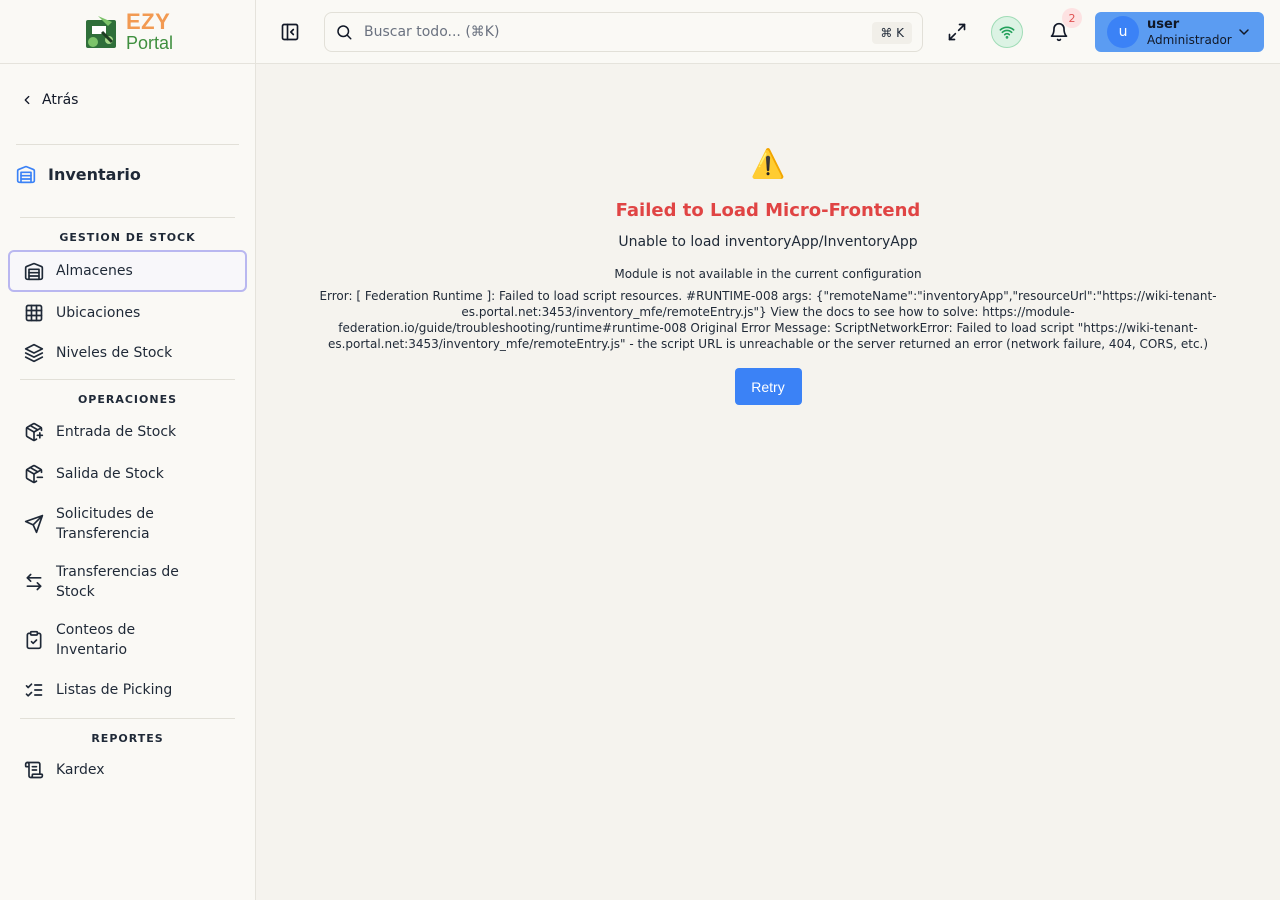  I want to click on sidebar-item-label: Salida de Stock, so click(110, 474).